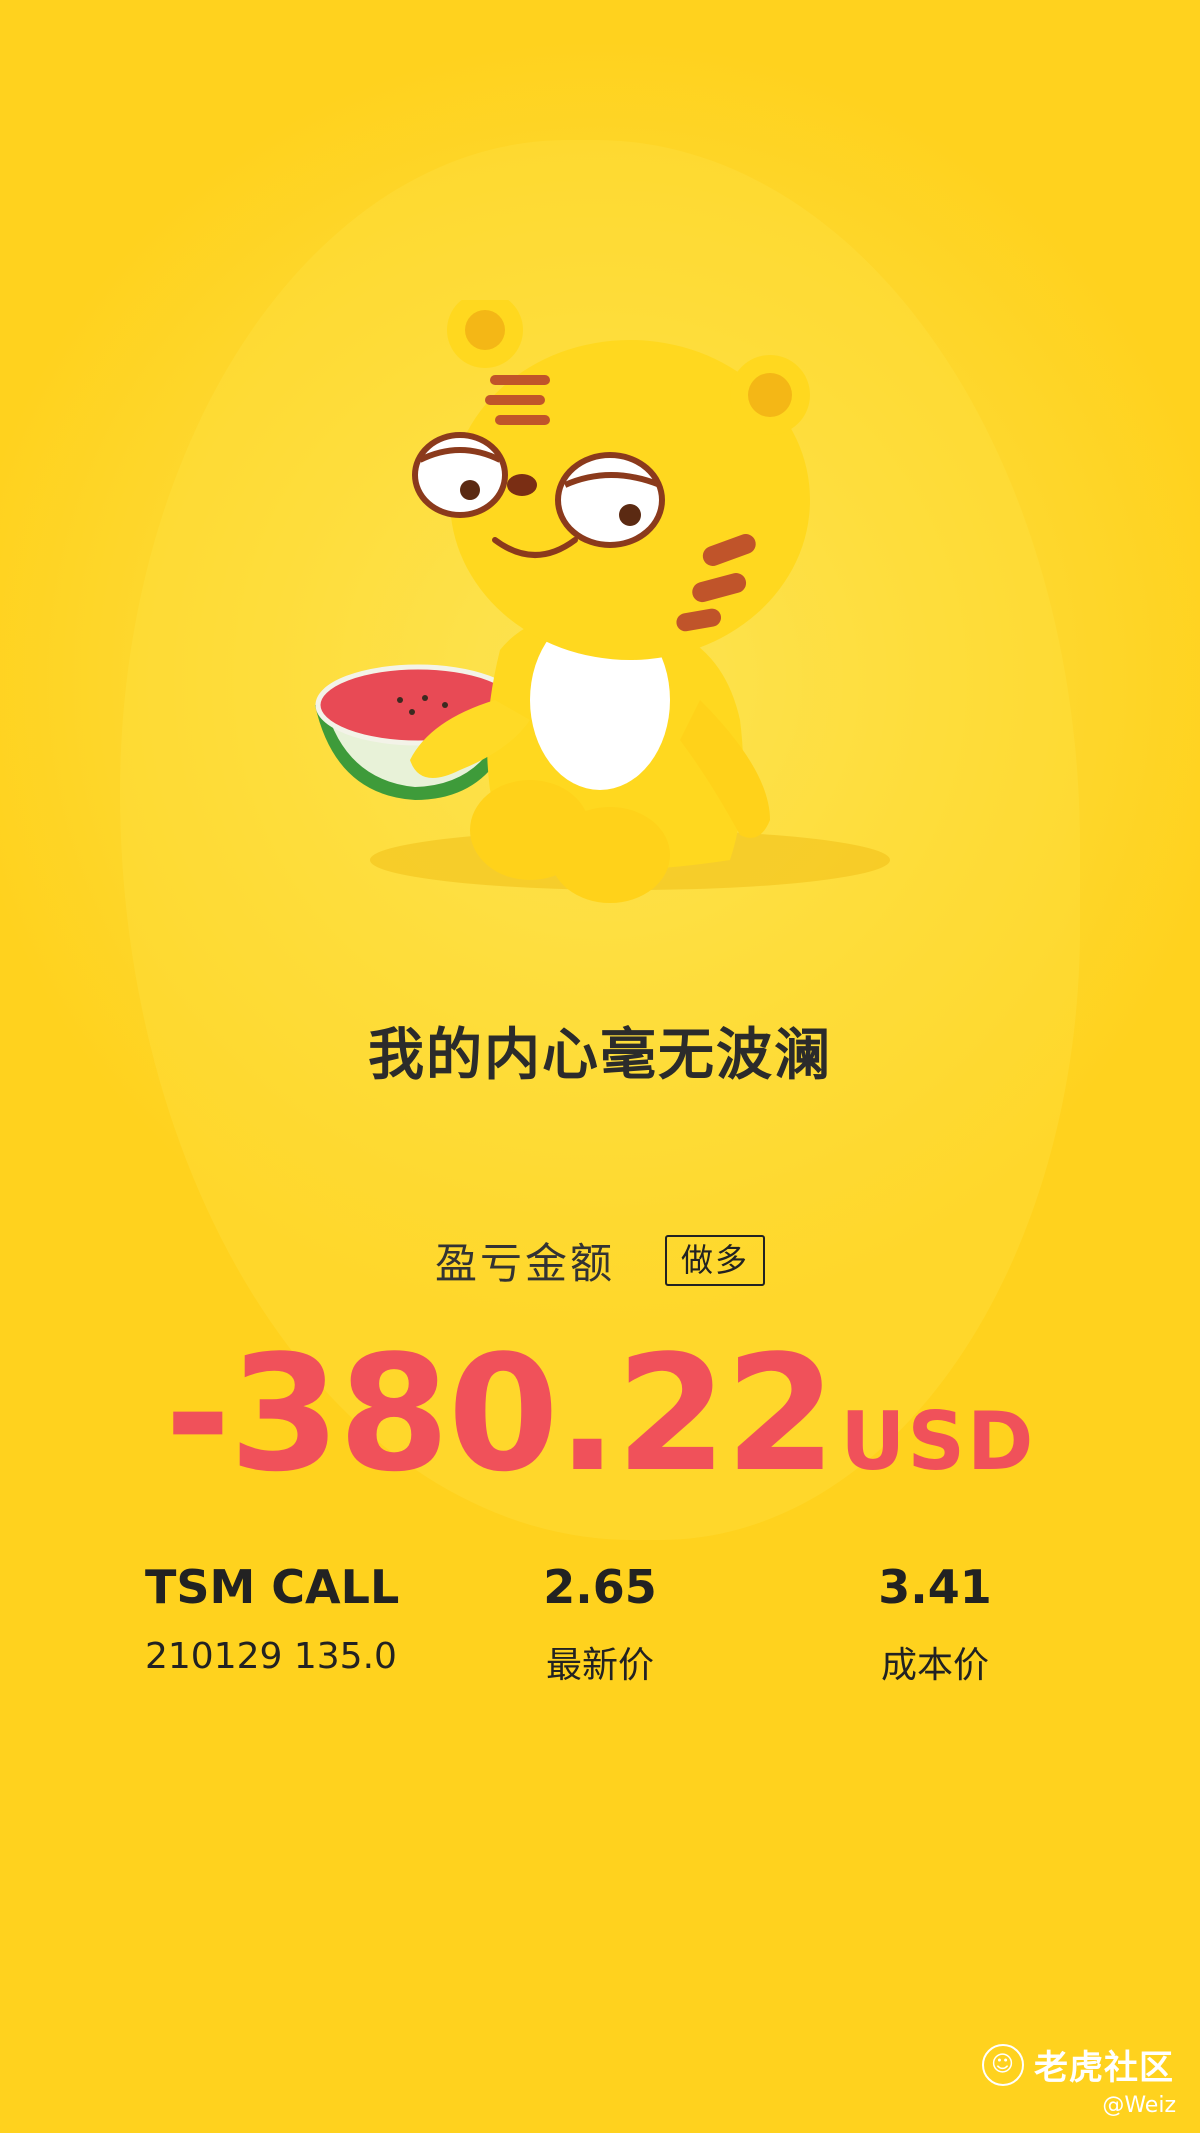  I want to click on latest-price-value: 2.65, so click(600, 1587).